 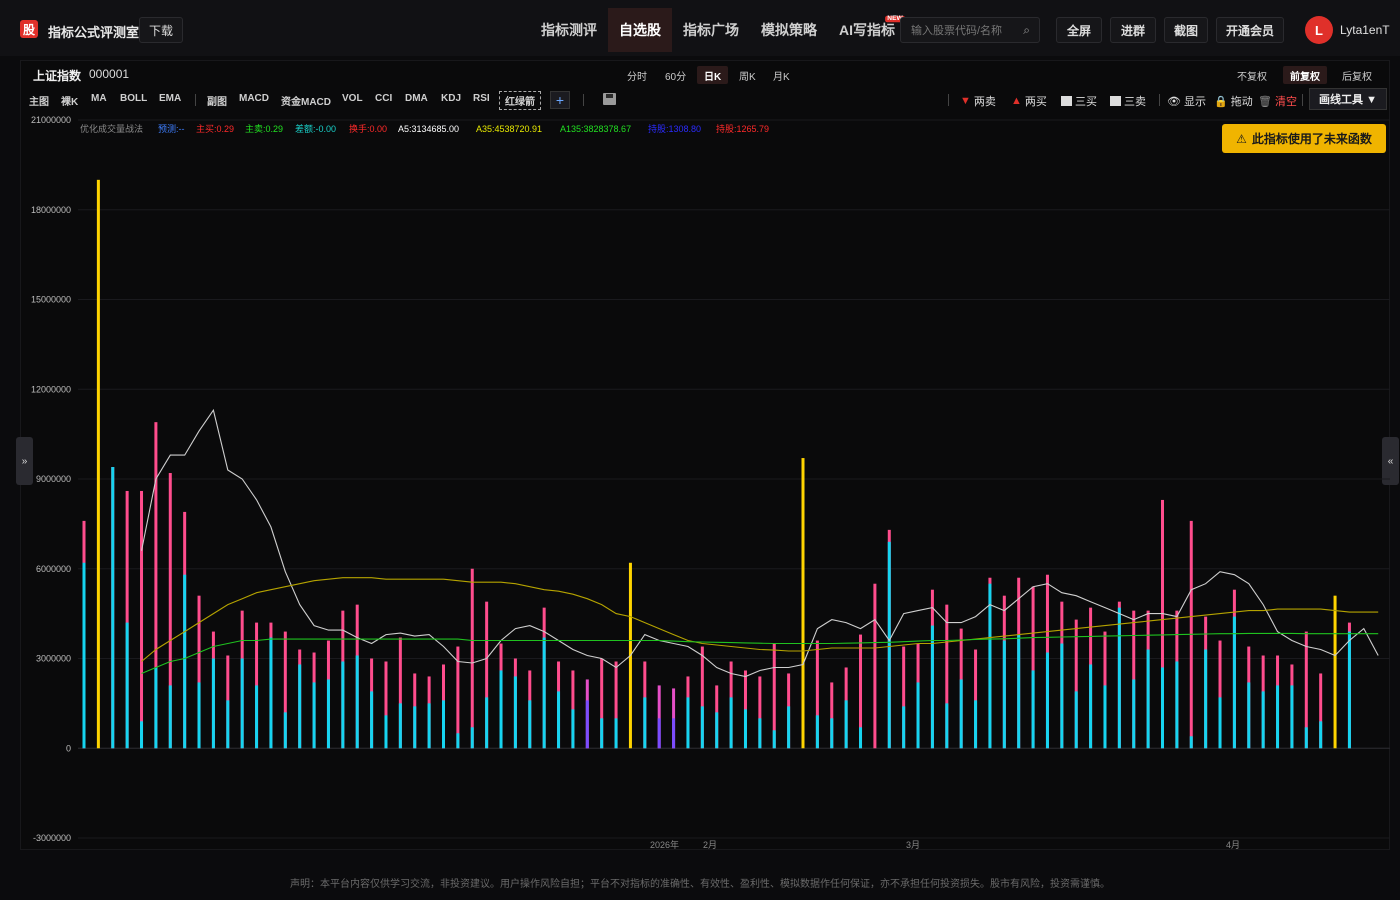 I want to click on two-buy-label: 两买, so click(x=1035, y=102).